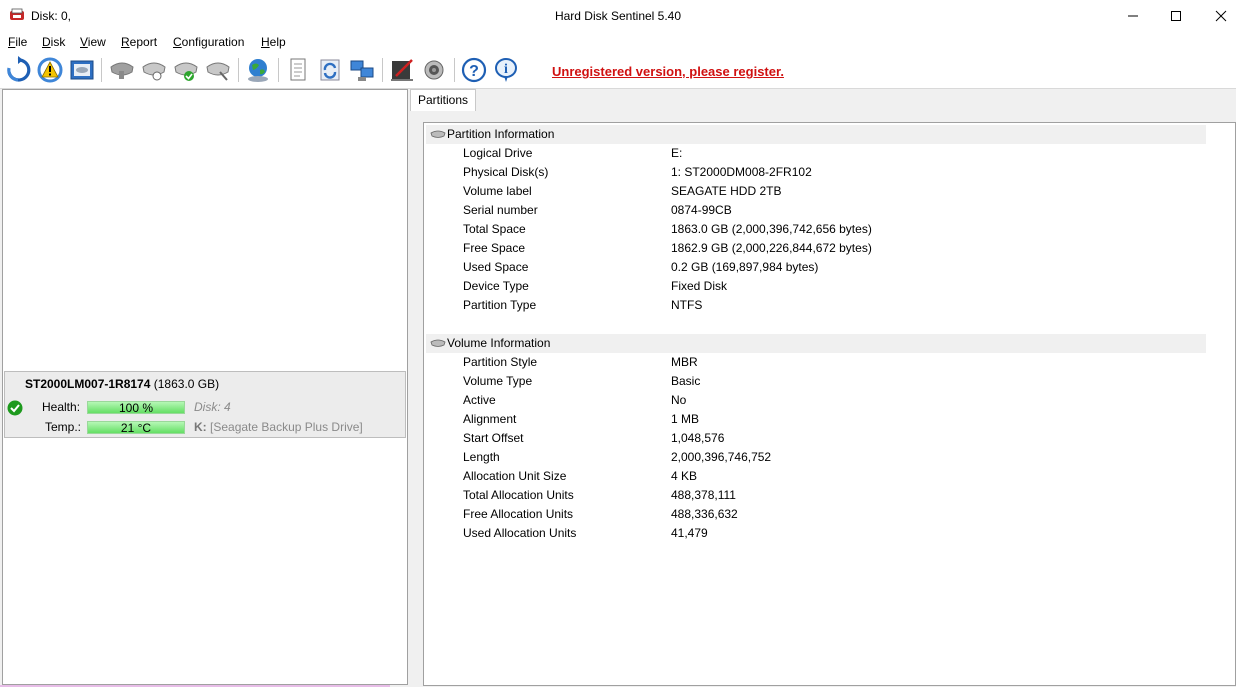 This screenshot has height=687, width=1236. I want to click on report-button, so click(298, 70).